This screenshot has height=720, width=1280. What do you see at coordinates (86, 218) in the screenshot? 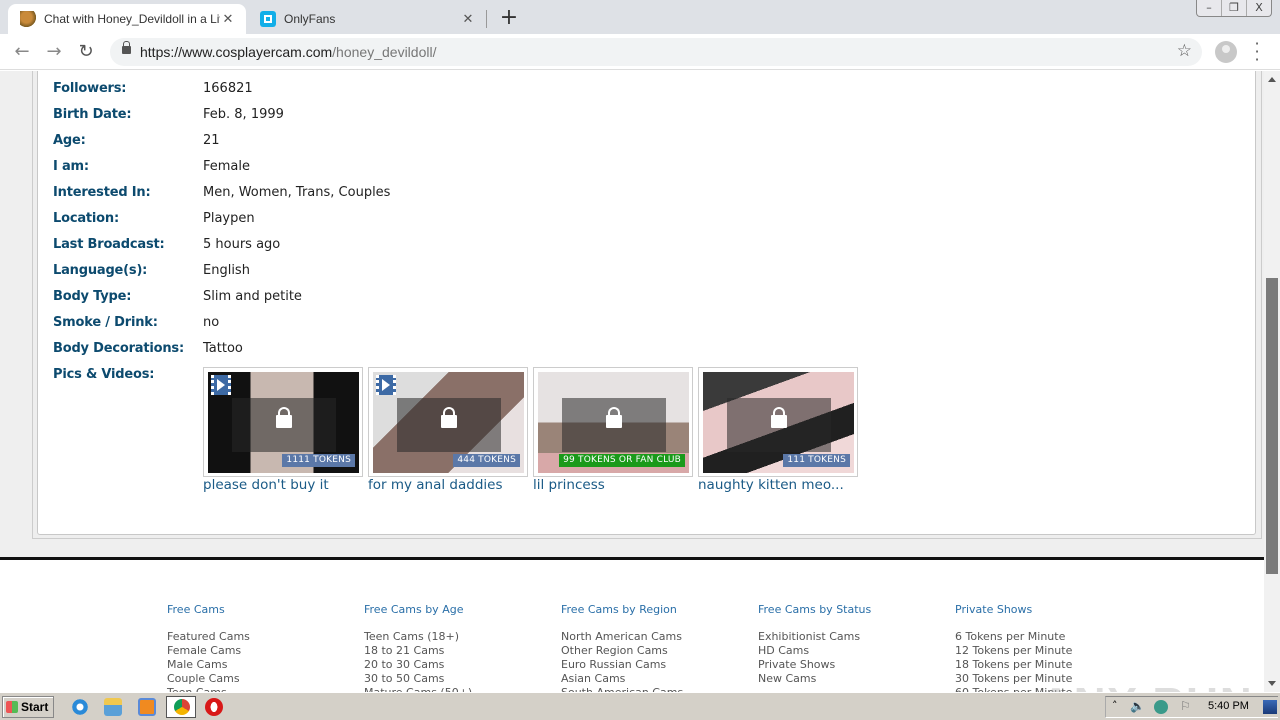
I see `profile-row-label: Location:` at bounding box center [86, 218].